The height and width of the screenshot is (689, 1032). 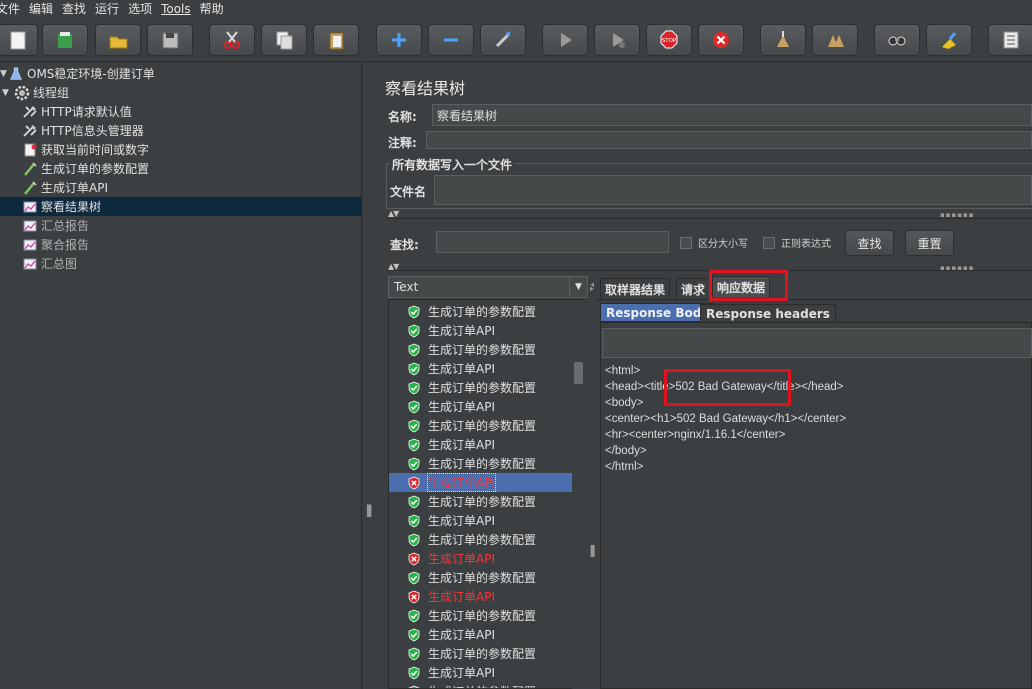 I want to click on splitter-grip-icon: ▪ ▪ ▪, so click(x=592, y=551).